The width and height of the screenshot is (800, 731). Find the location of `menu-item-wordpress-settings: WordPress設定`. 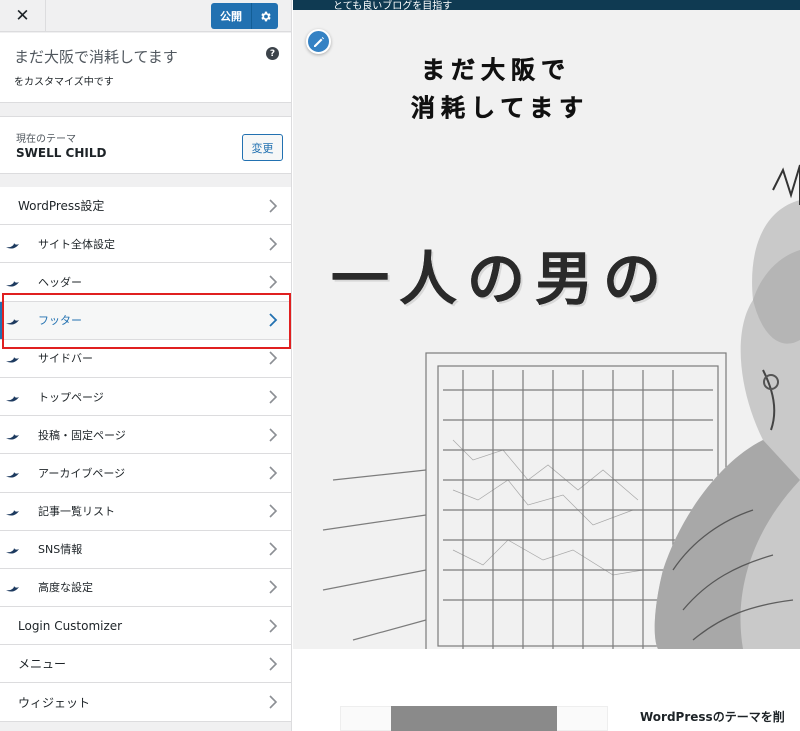

menu-item-wordpress-settings: WordPress設定 is located at coordinates (145, 206).